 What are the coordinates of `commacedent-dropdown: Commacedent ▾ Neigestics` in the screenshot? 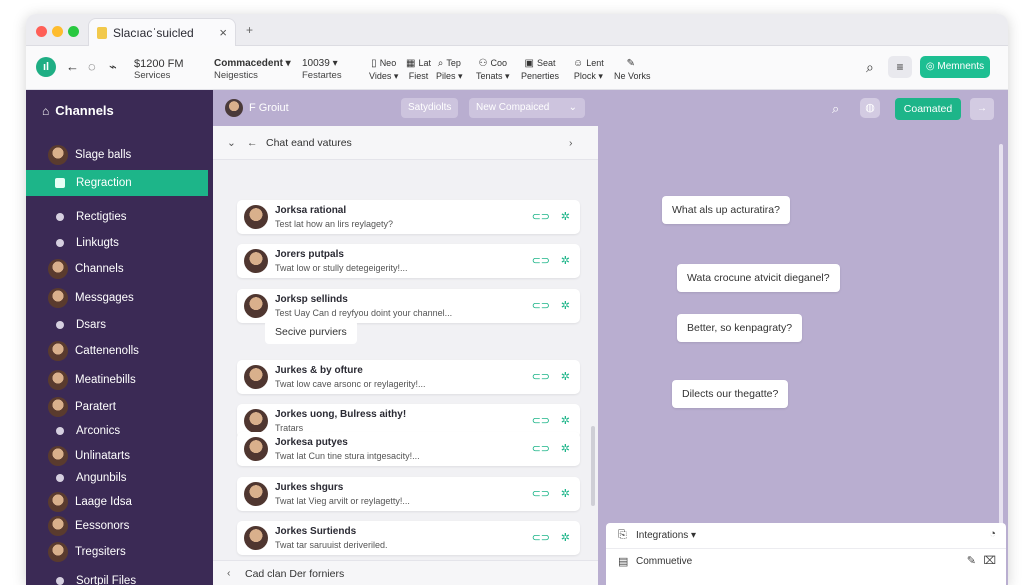 It's located at (252, 70).